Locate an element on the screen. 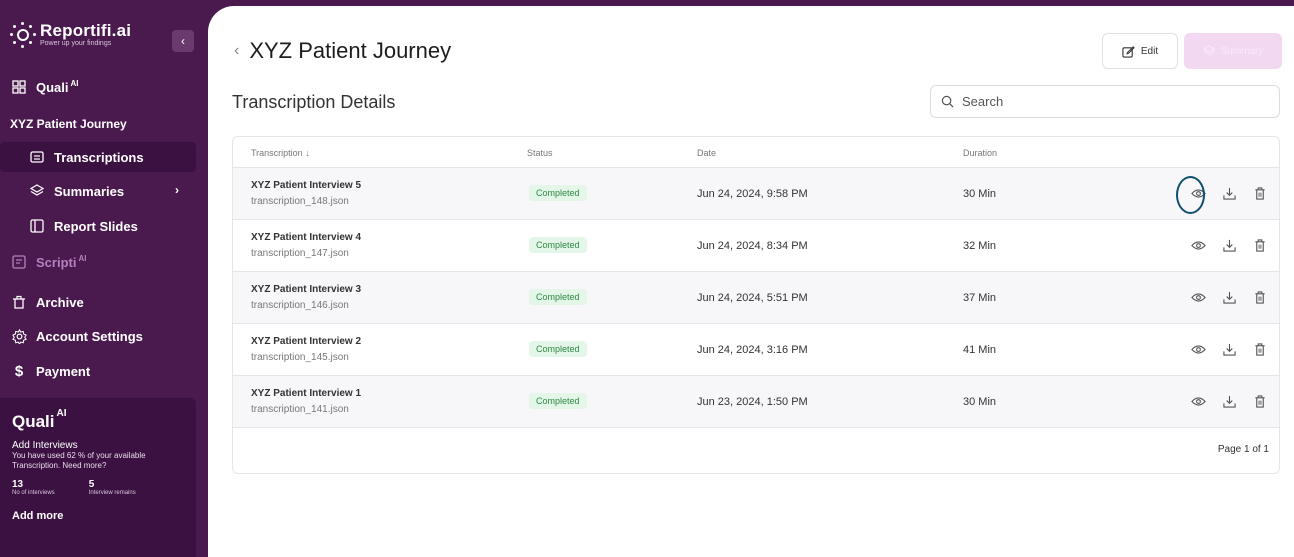 Image resolution: width=1294 pixels, height=557 pixels. nav-quali-label: Quali is located at coordinates (52, 87).